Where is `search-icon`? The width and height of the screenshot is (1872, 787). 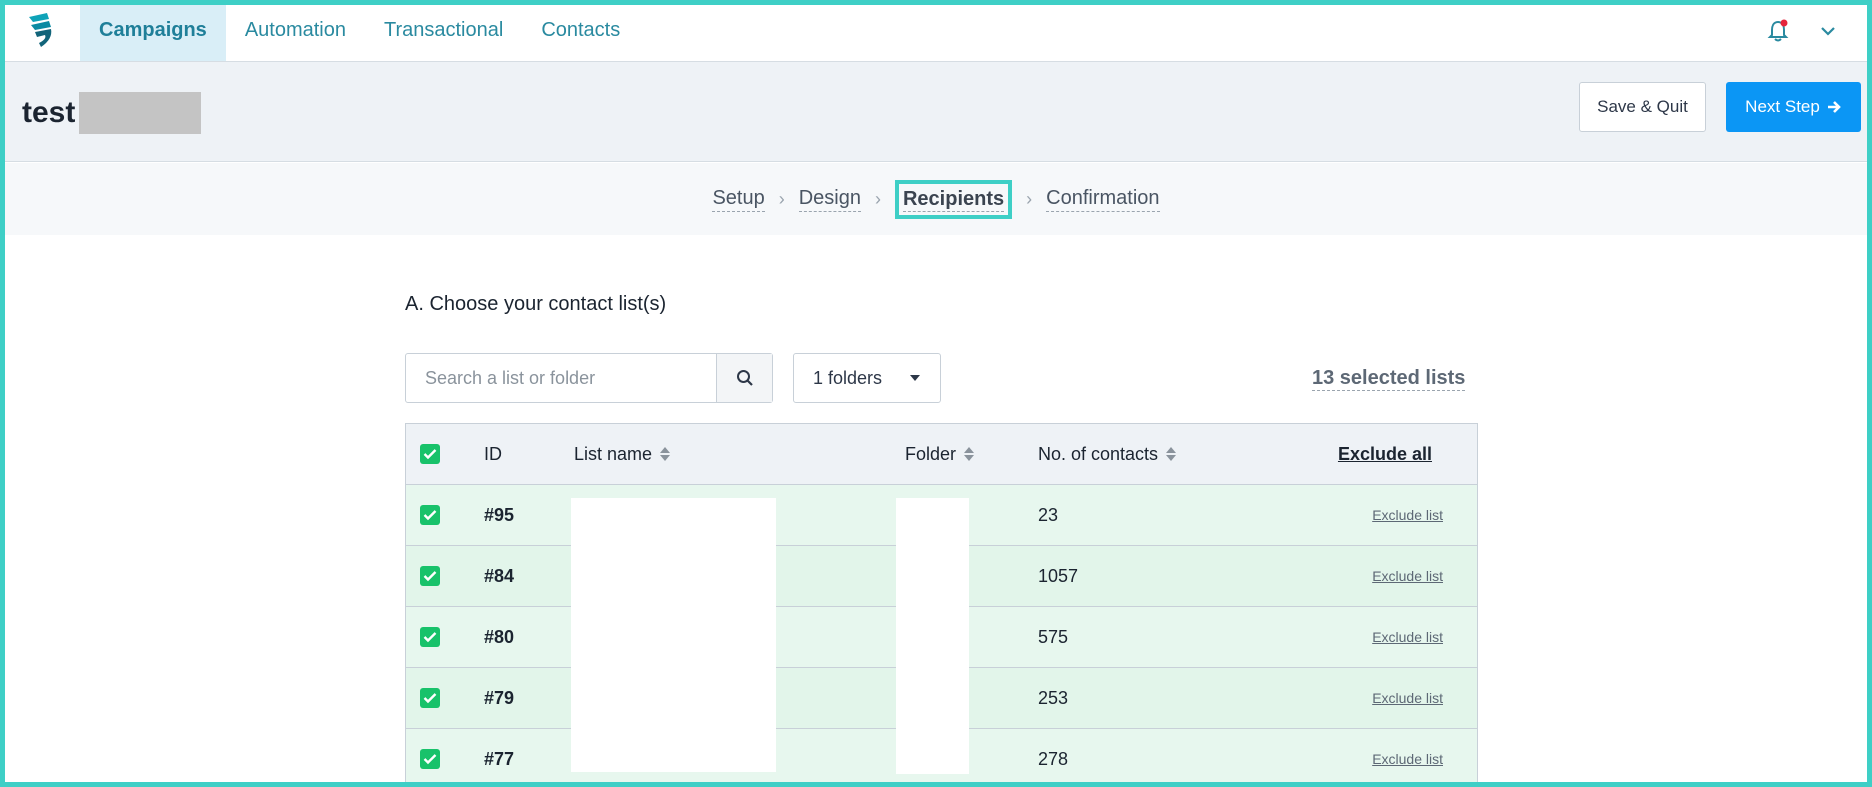
search-icon is located at coordinates (744, 378).